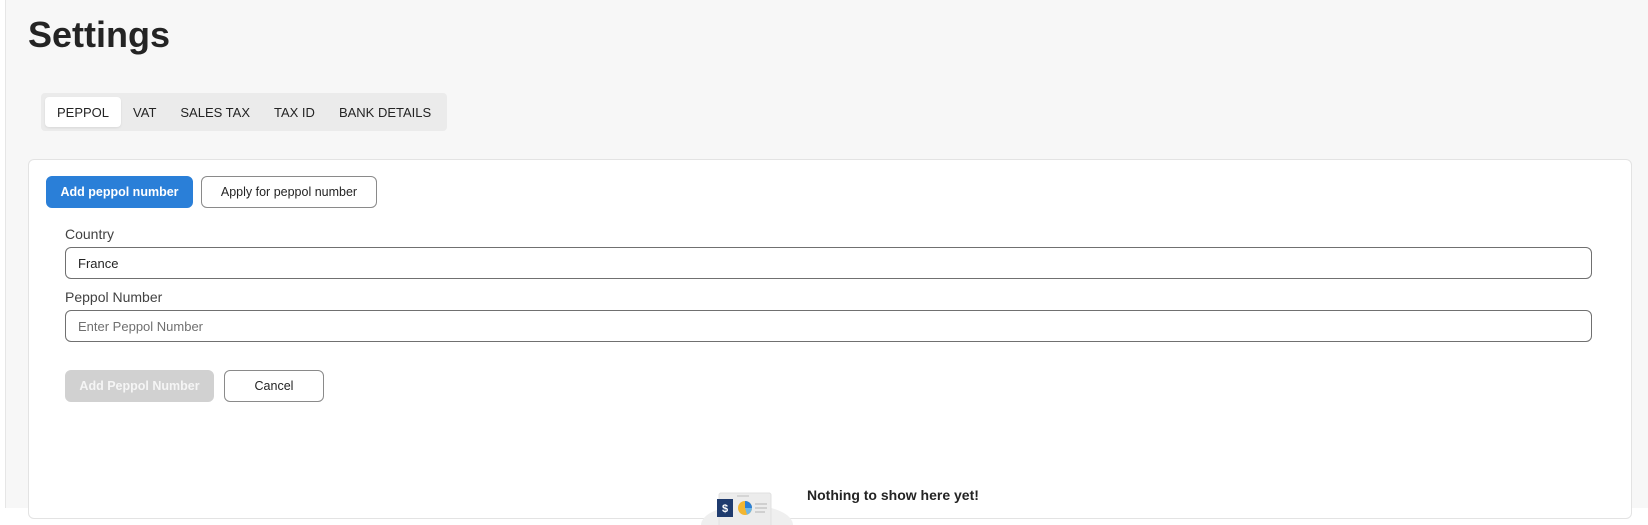 The image size is (1648, 525). I want to click on peppol-number-field, so click(828, 326).